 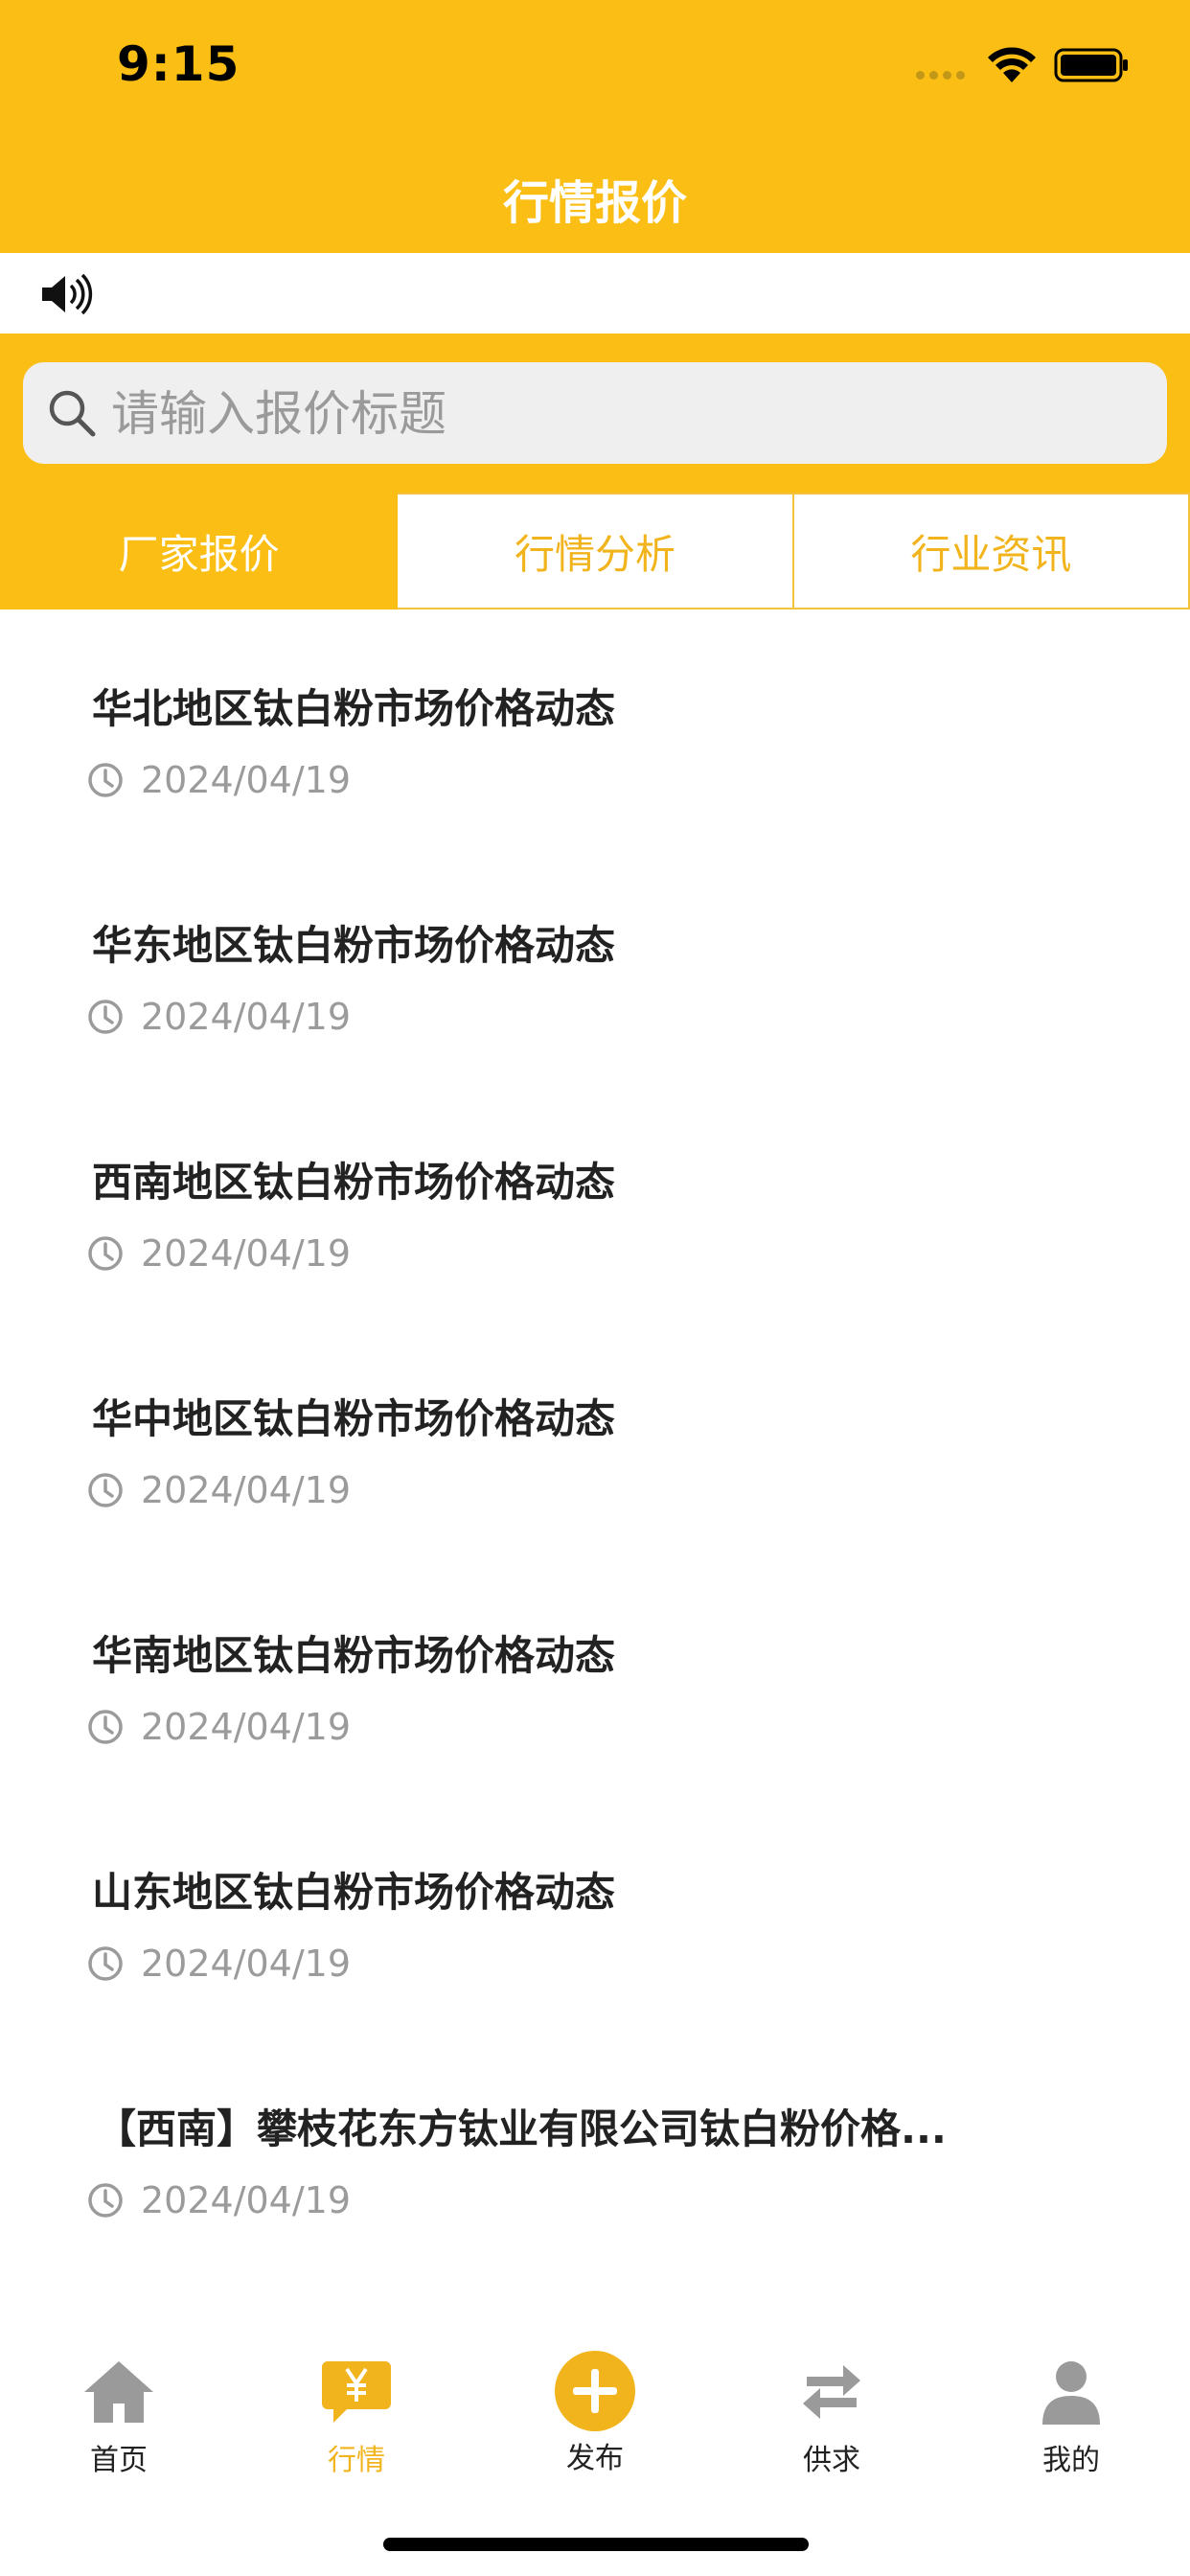 What do you see at coordinates (72, 413) in the screenshot?
I see `search-icon` at bounding box center [72, 413].